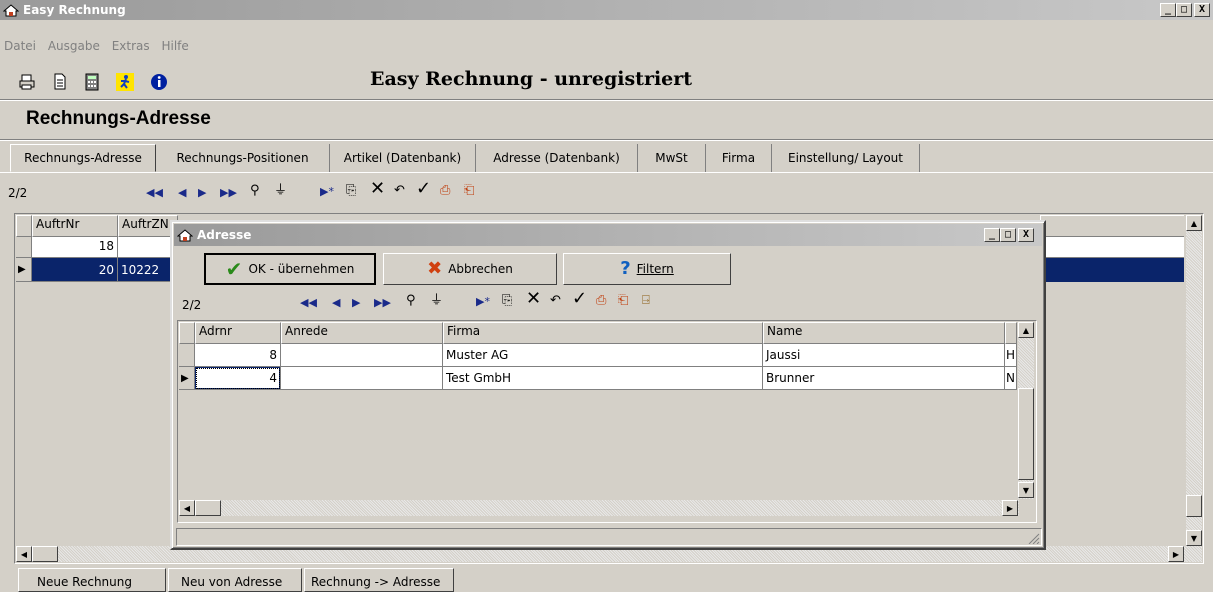 The image size is (1213, 592). I want to click on col-header-name: Name, so click(884, 333).